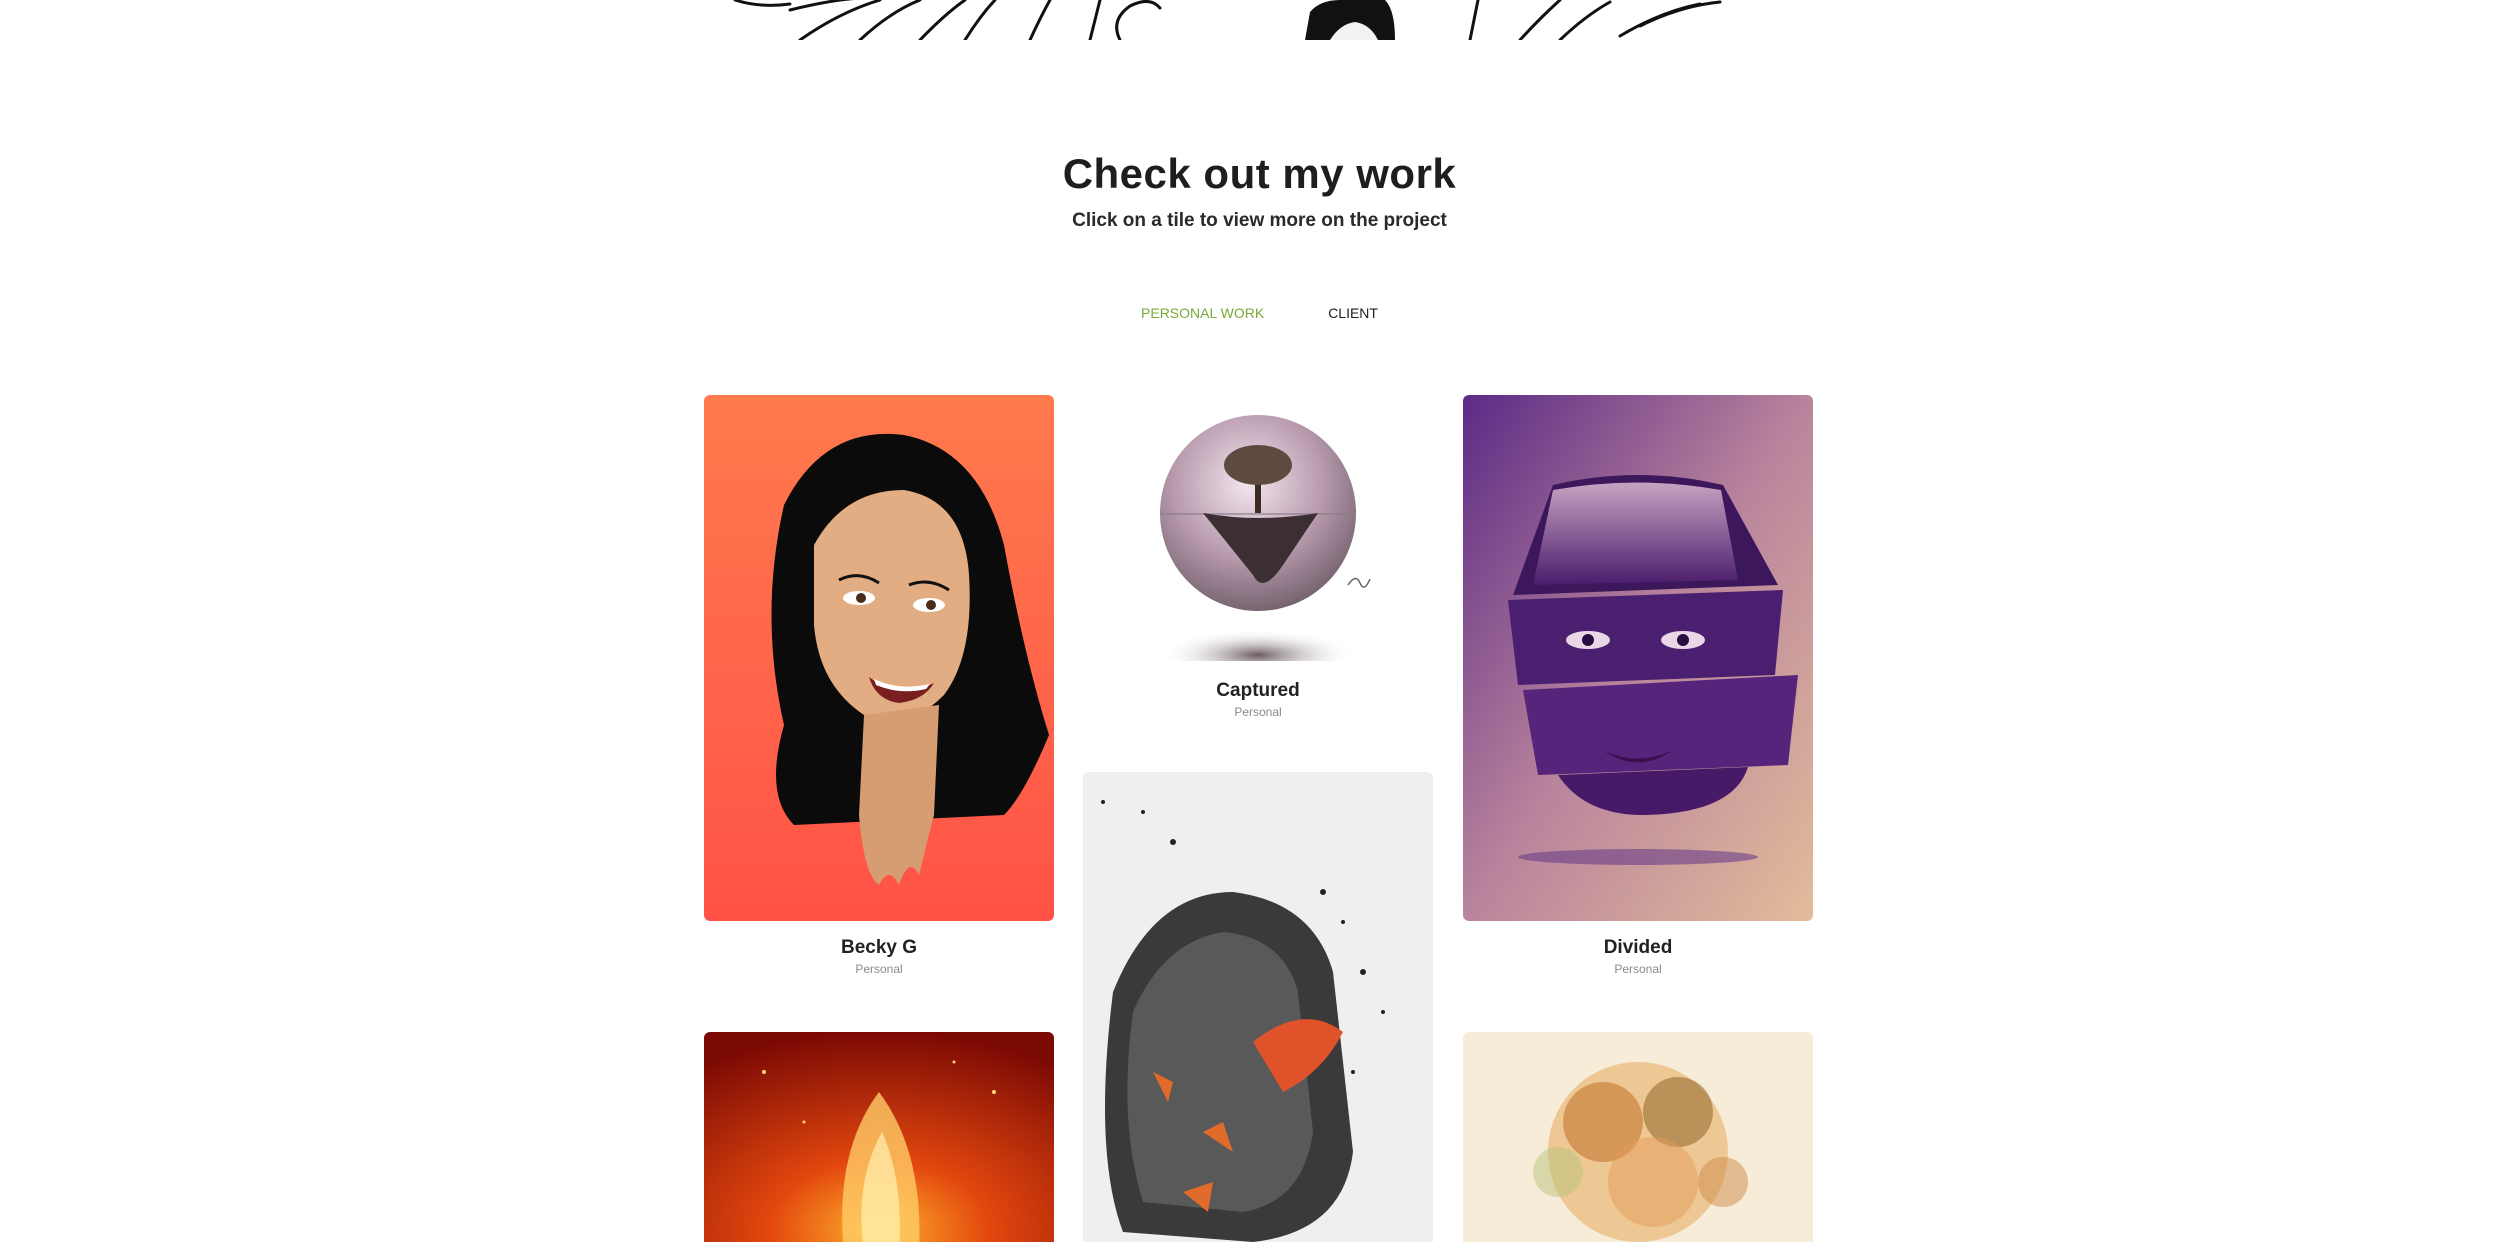  What do you see at coordinates (1259, 20) in the screenshot?
I see `hero-illustration-strip` at bounding box center [1259, 20].